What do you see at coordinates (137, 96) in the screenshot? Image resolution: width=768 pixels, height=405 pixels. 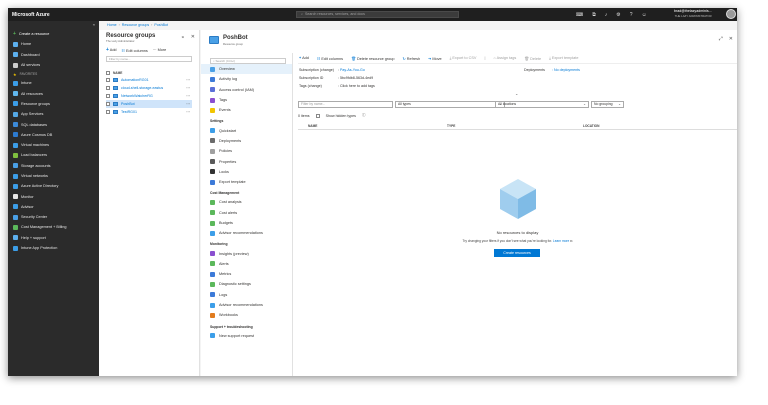 I see `rg-row-name: NetworkWatcherRG` at bounding box center [137, 96].